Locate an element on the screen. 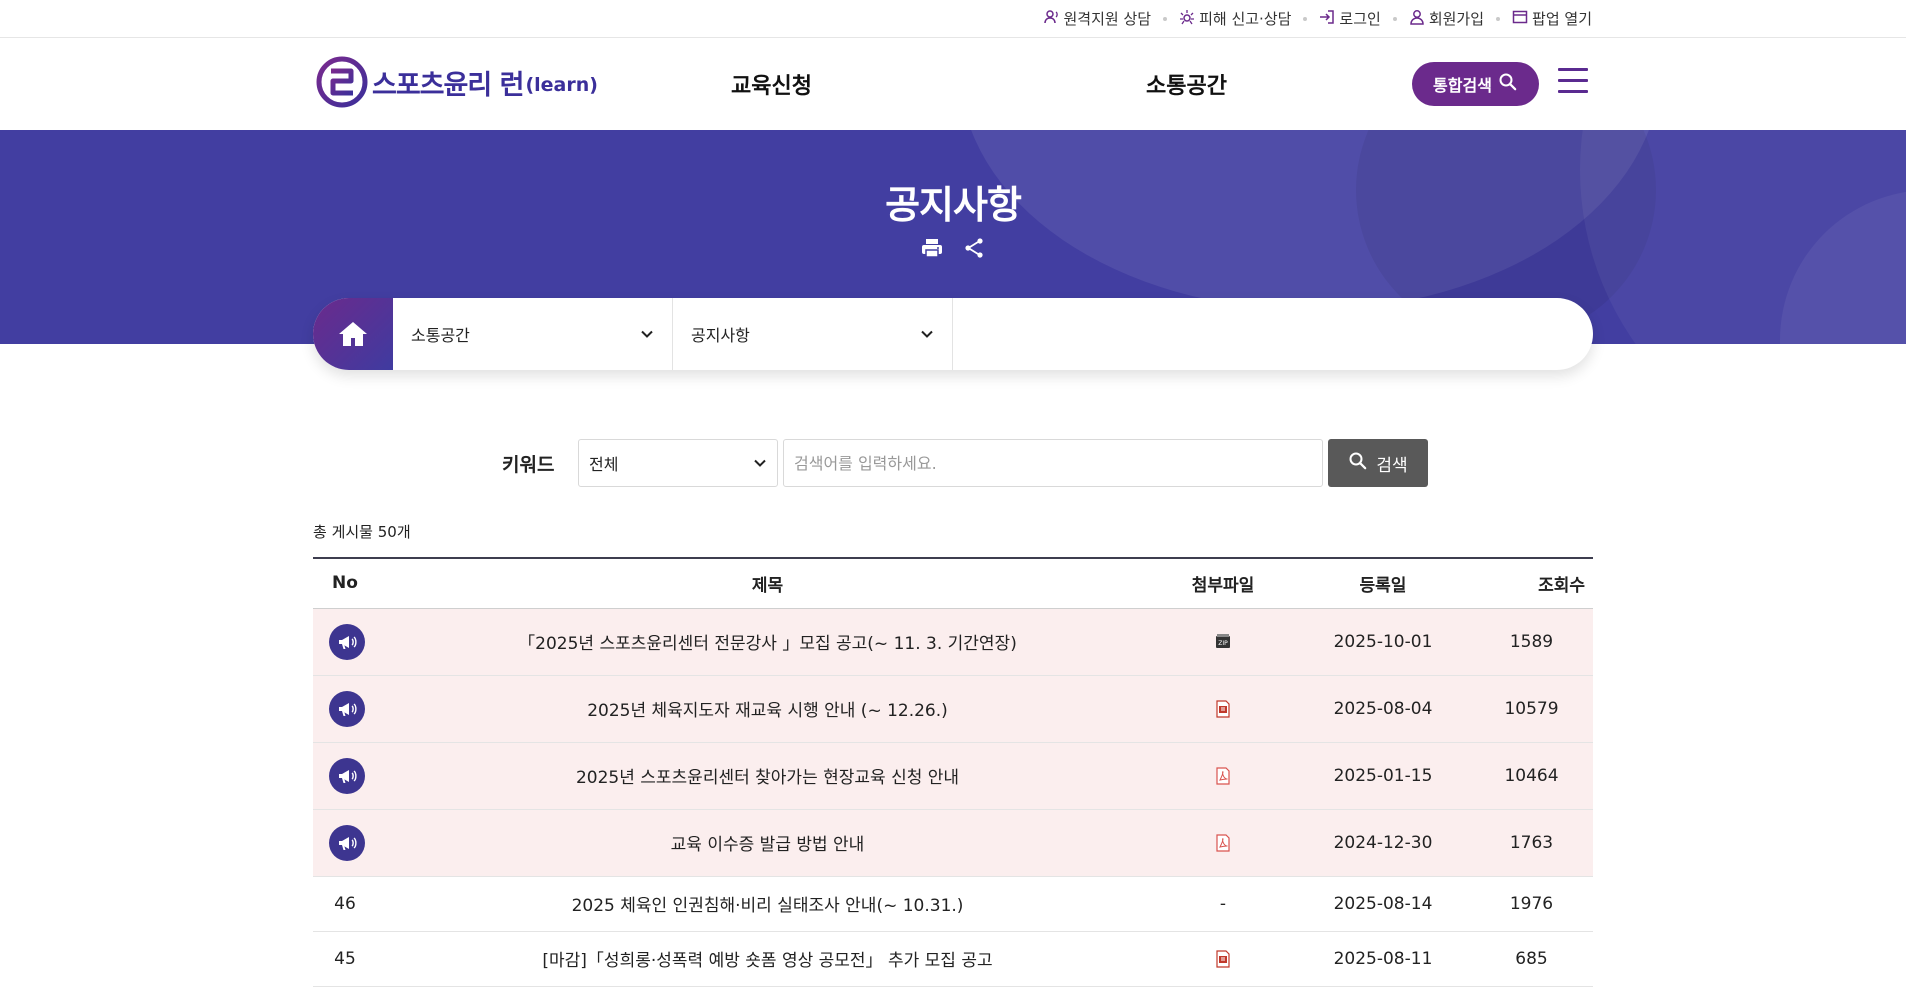 This screenshot has width=1906, height=988. search-form: 키워드 전체 검색 is located at coordinates (953, 463).